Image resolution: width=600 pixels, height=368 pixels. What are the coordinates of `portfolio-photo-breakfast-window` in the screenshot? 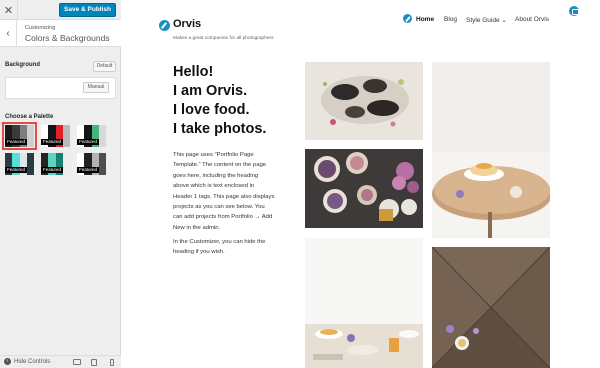 It's located at (364, 303).